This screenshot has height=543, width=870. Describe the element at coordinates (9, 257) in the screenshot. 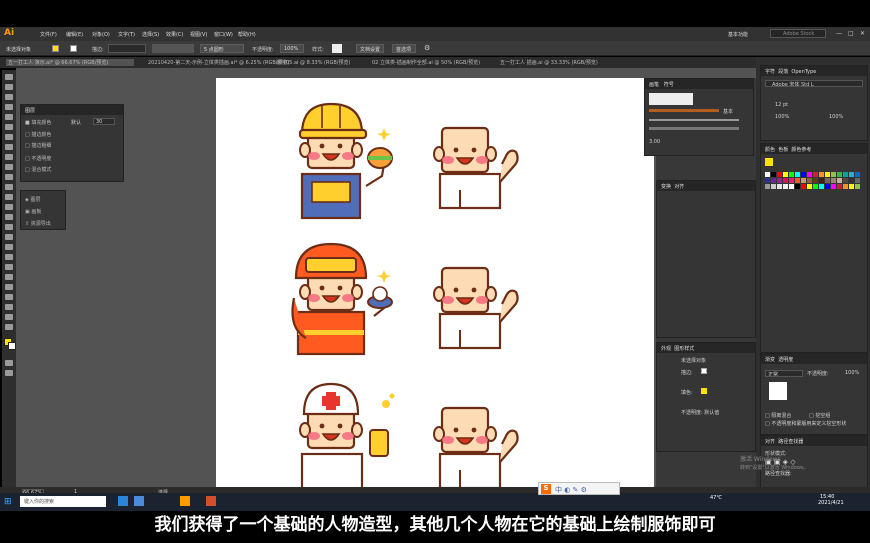

I see `eyedropper-tool-icon` at that location.